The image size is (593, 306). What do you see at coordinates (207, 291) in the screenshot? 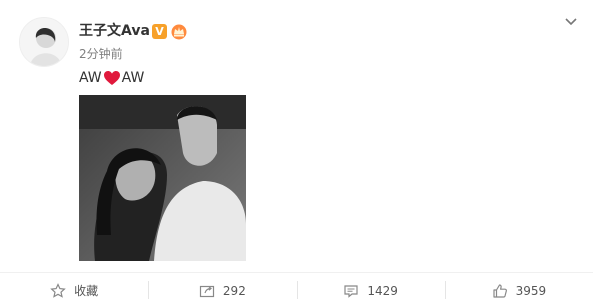
I see `repost-icon` at bounding box center [207, 291].